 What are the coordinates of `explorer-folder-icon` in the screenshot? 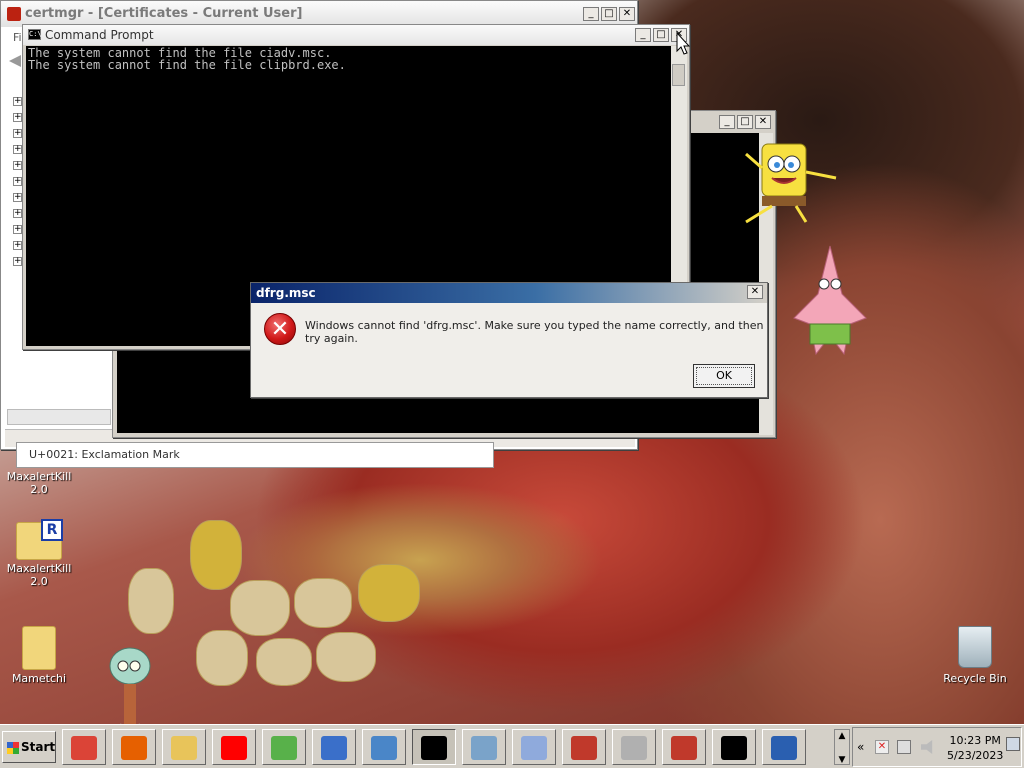 It's located at (184, 748).